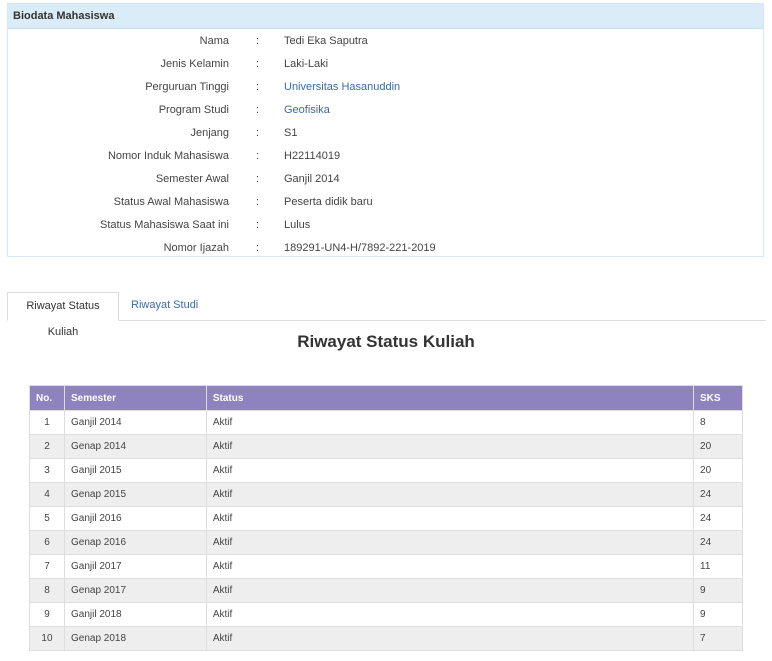  What do you see at coordinates (385, 225) in the screenshot?
I see `biodata-row: Status Mahasiswa Saat ini: Lulus` at bounding box center [385, 225].